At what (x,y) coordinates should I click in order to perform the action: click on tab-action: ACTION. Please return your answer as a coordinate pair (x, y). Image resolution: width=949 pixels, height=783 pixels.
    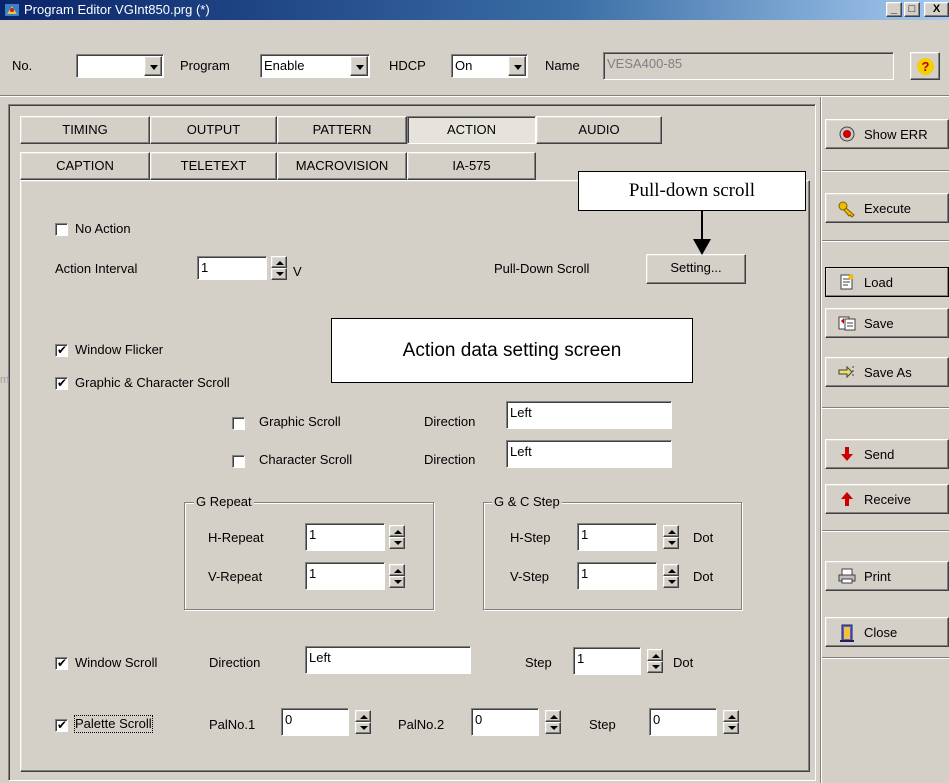
    Looking at the image, I should click on (471, 130).